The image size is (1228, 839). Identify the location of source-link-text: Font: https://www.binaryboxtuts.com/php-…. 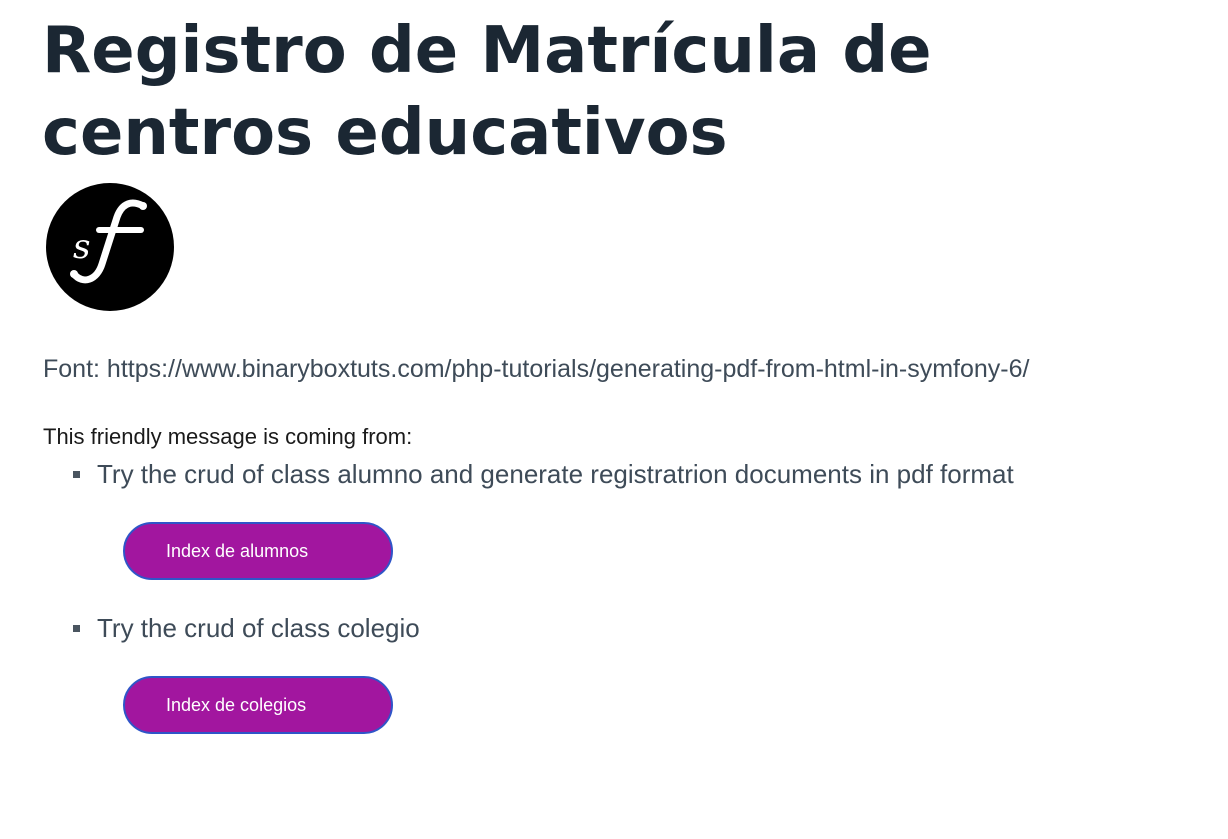
(536, 369).